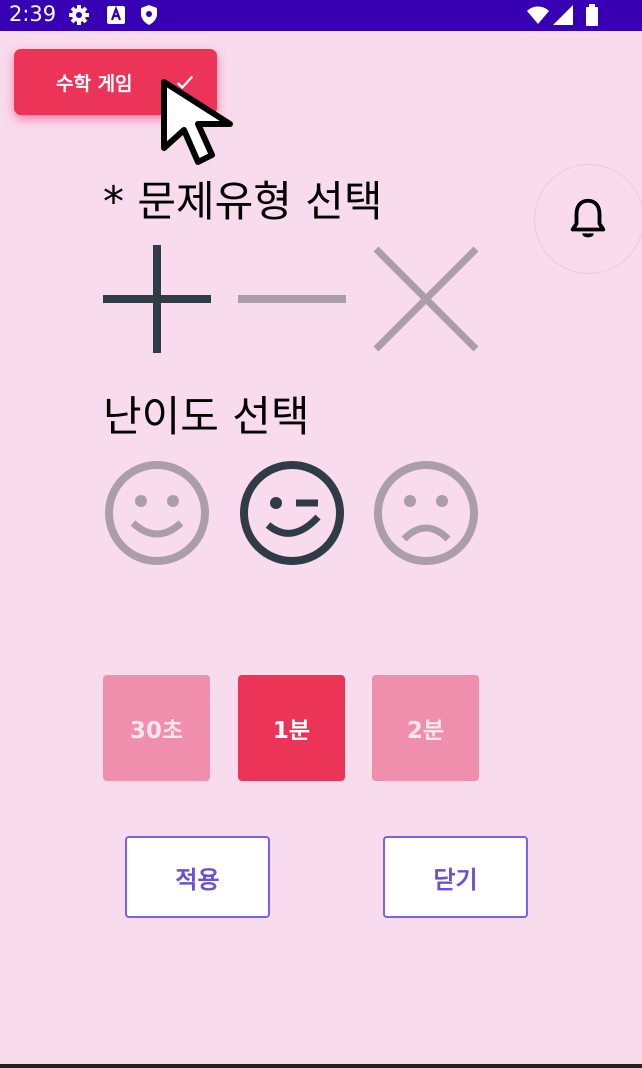 The width and height of the screenshot is (642, 1068). Describe the element at coordinates (94, 84) in the screenshot. I see `game-selector-label: 수학 게임` at that location.